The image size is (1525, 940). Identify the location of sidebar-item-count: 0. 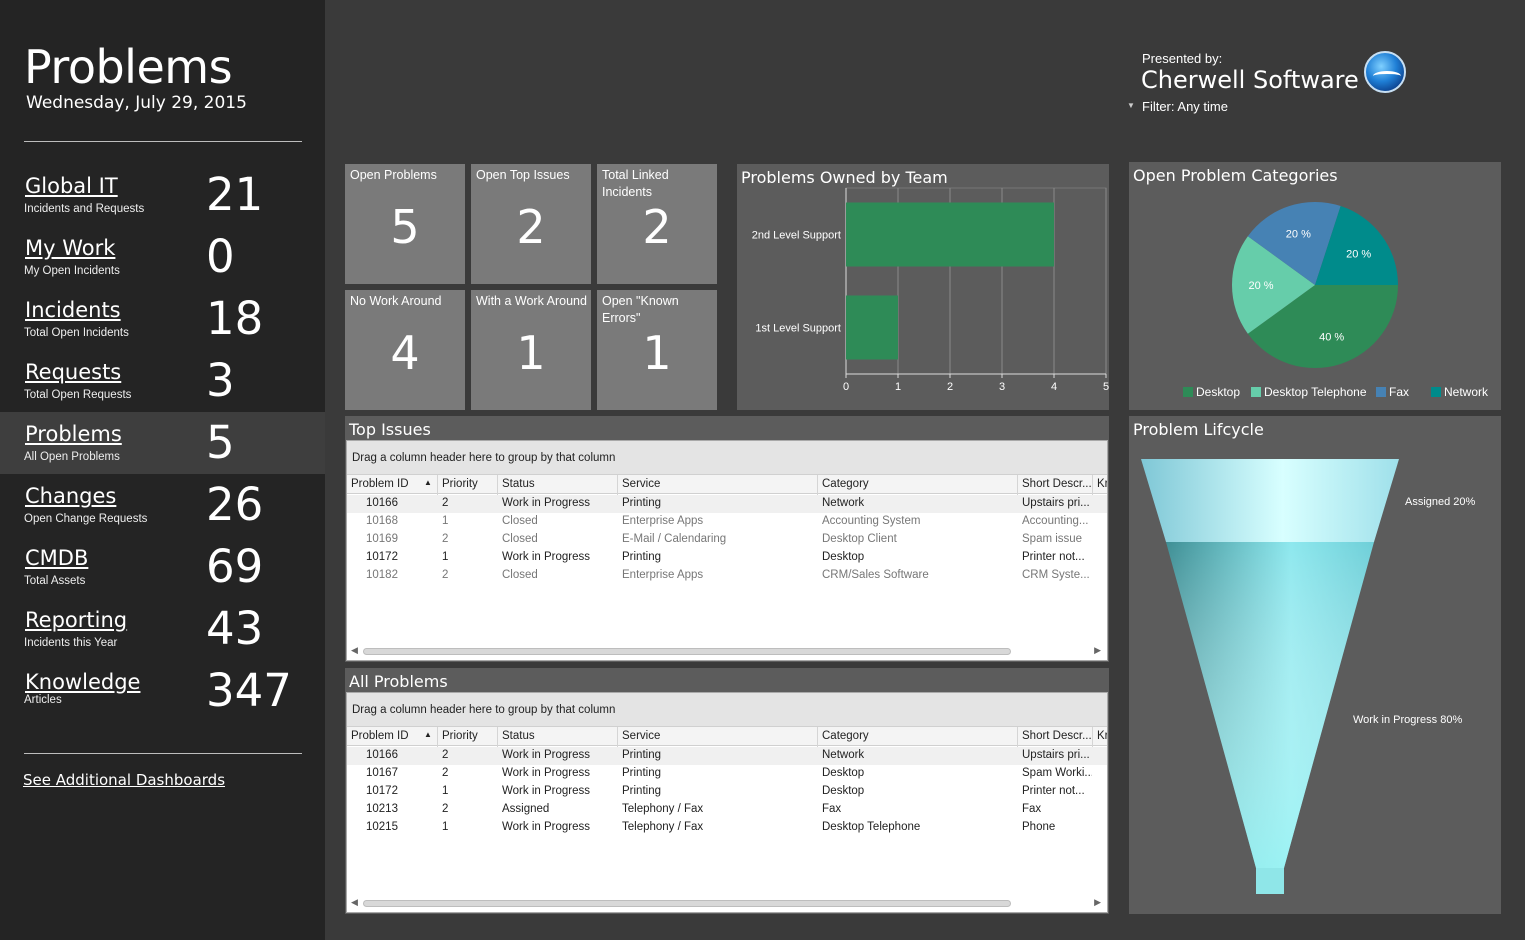
(220, 256).